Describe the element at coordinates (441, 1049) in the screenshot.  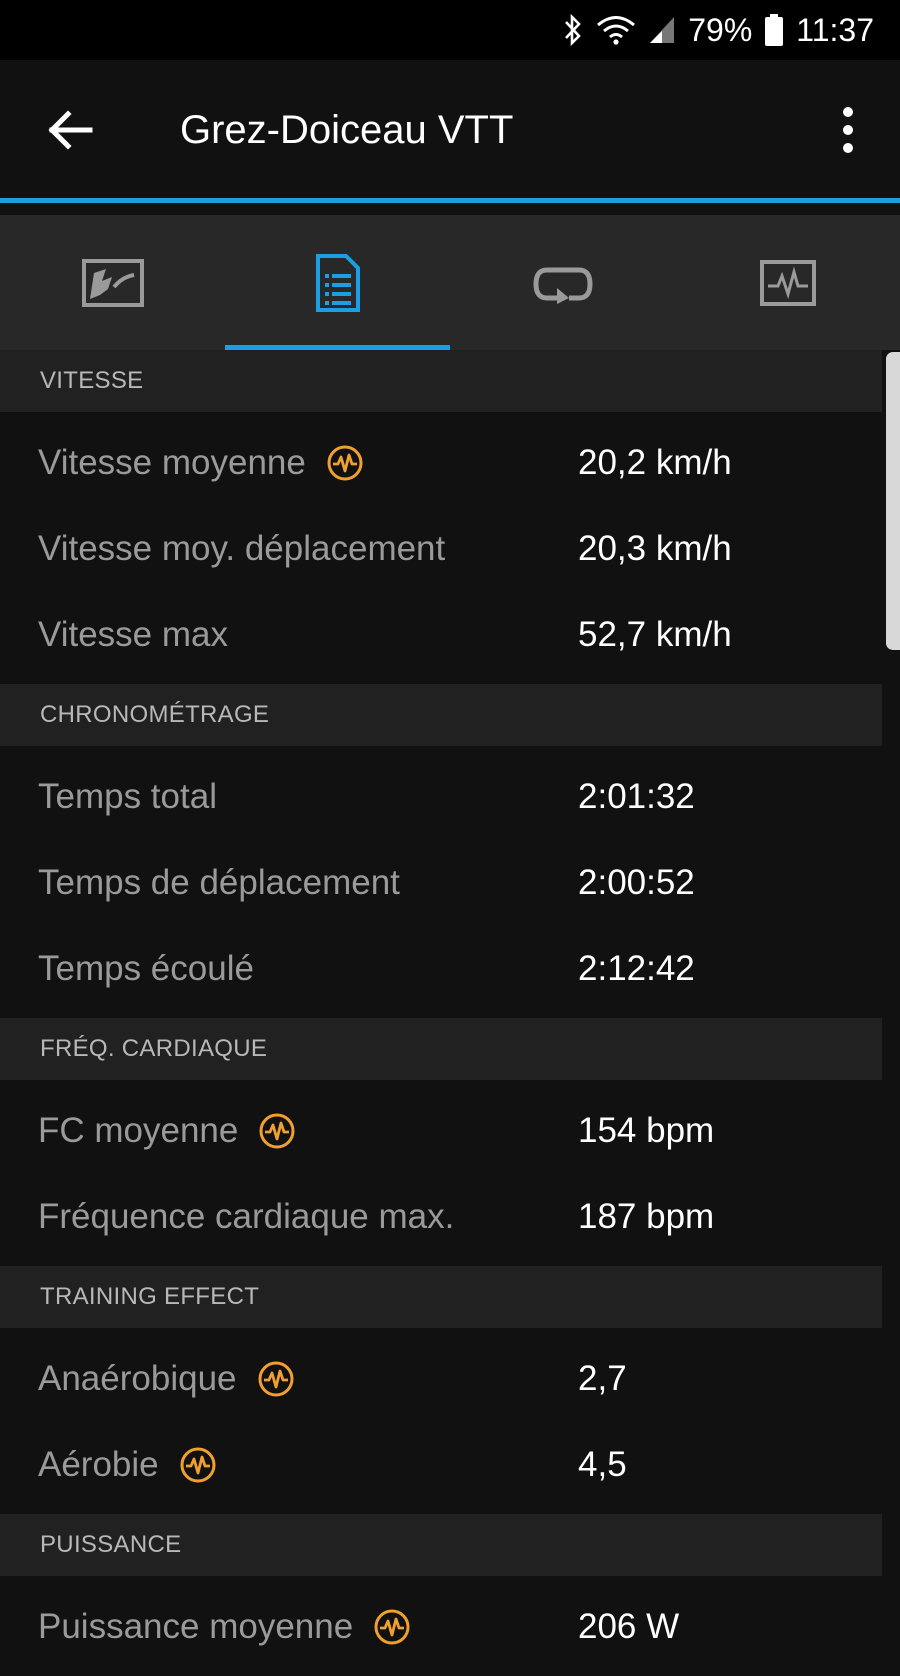
I see `section-header: FRÉQ. CARDIAQUE` at that location.